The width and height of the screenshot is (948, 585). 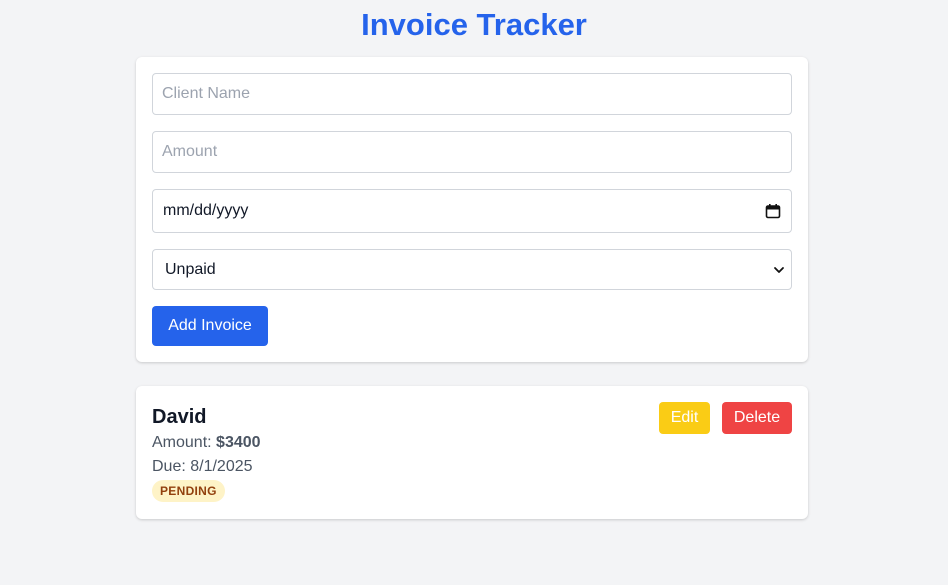 What do you see at coordinates (179, 417) in the screenshot?
I see `invoice-client-name: David` at bounding box center [179, 417].